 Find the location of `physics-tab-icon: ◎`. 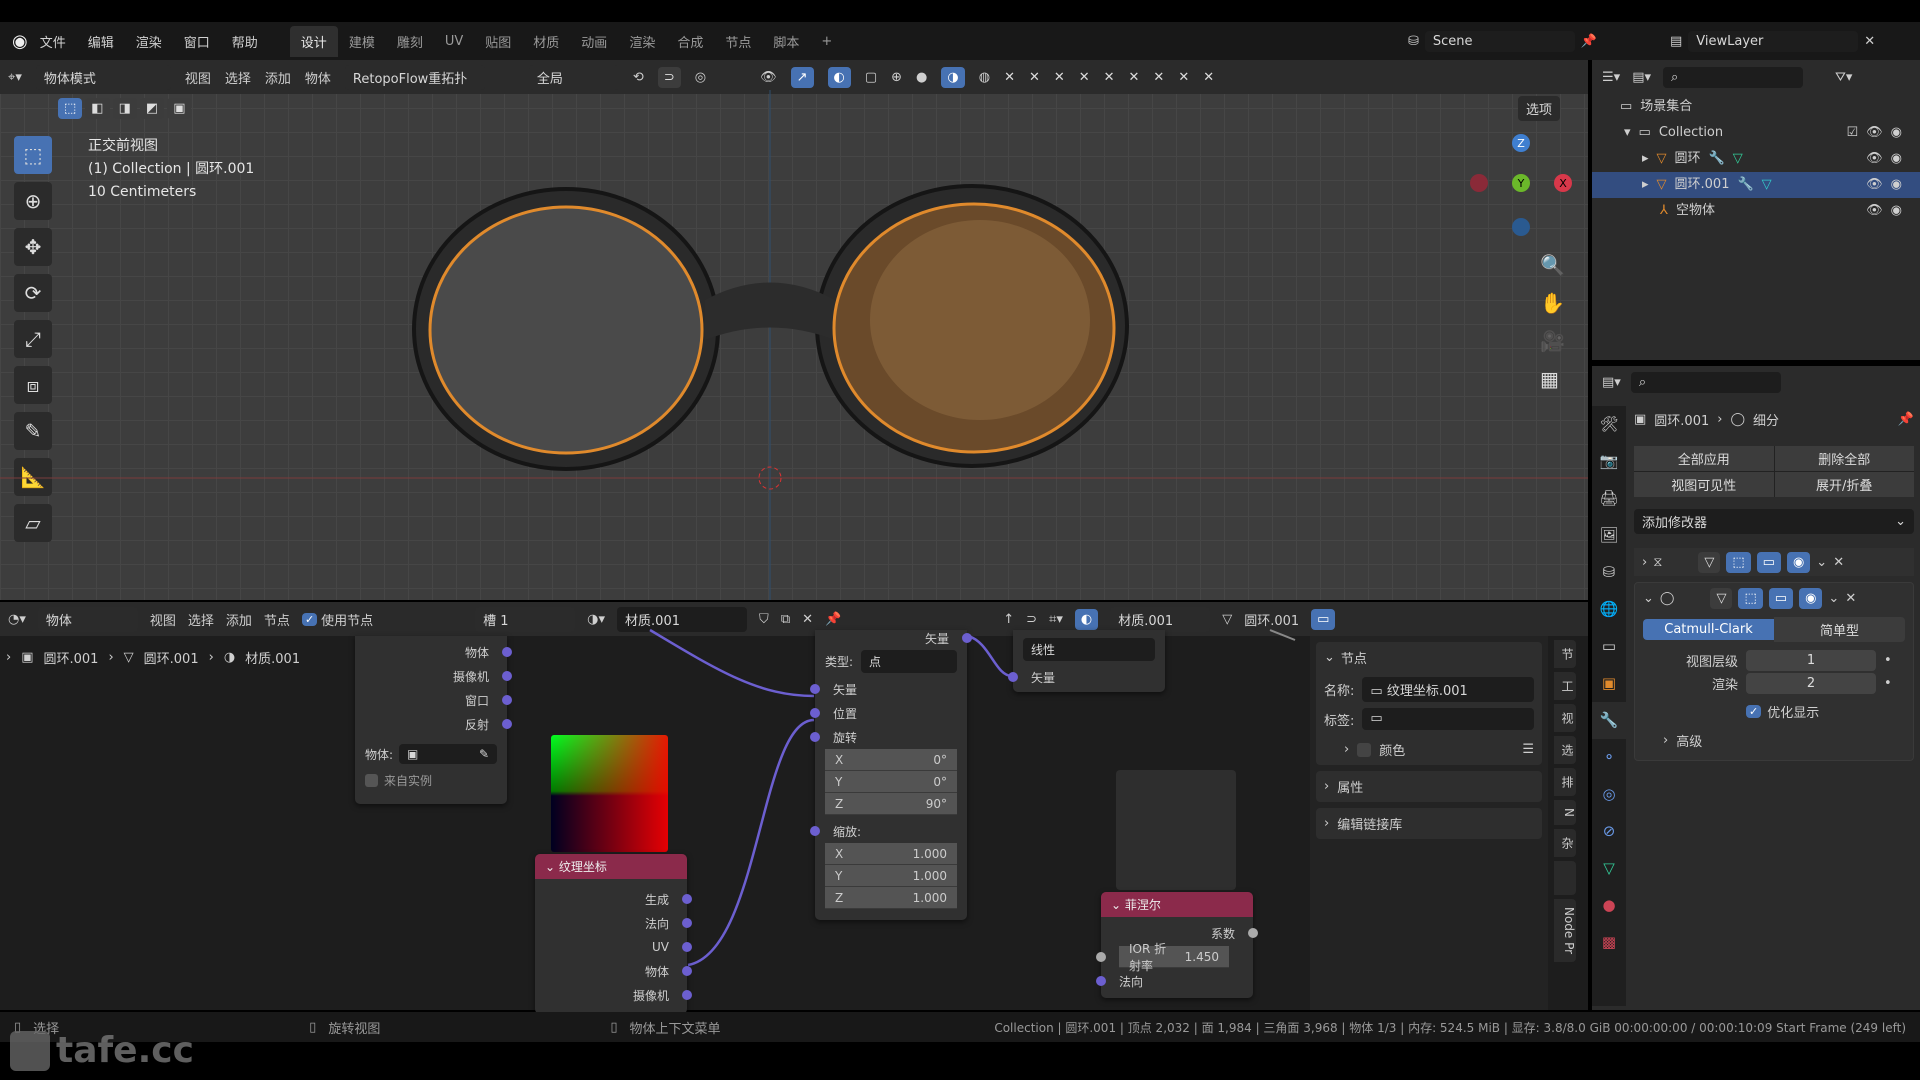

physics-tab-icon: ◎ is located at coordinates (1609, 794).